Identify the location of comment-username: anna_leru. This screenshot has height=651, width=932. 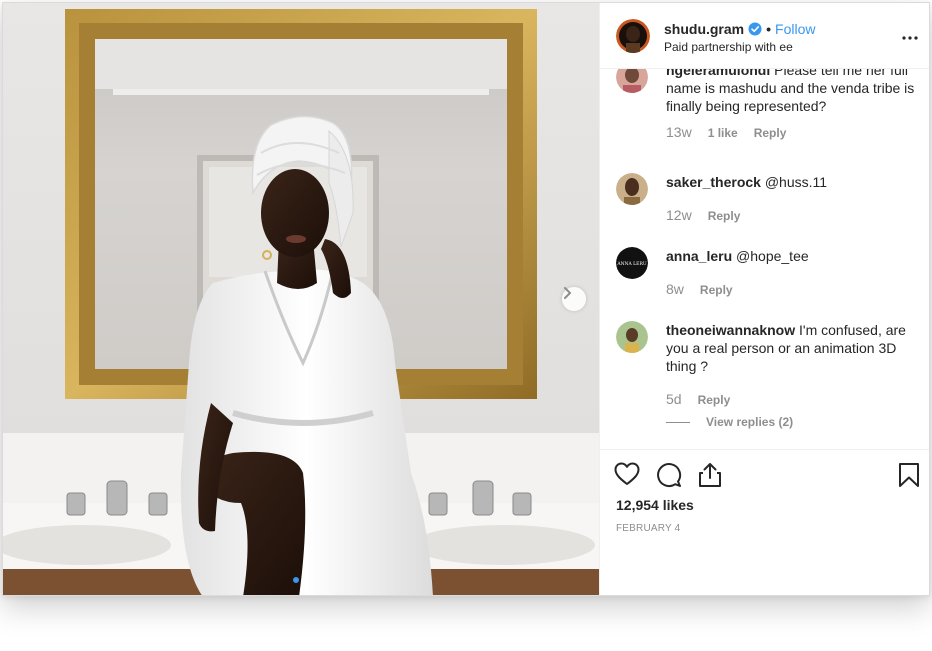
(699, 256).